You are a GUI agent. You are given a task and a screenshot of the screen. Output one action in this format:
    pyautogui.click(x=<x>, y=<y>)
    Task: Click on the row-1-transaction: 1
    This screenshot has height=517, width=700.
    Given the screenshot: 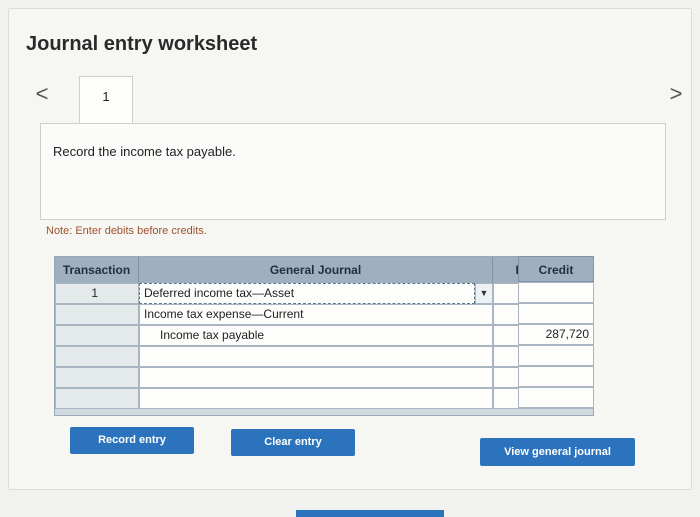 What is the action you would take?
    pyautogui.click(x=97, y=293)
    